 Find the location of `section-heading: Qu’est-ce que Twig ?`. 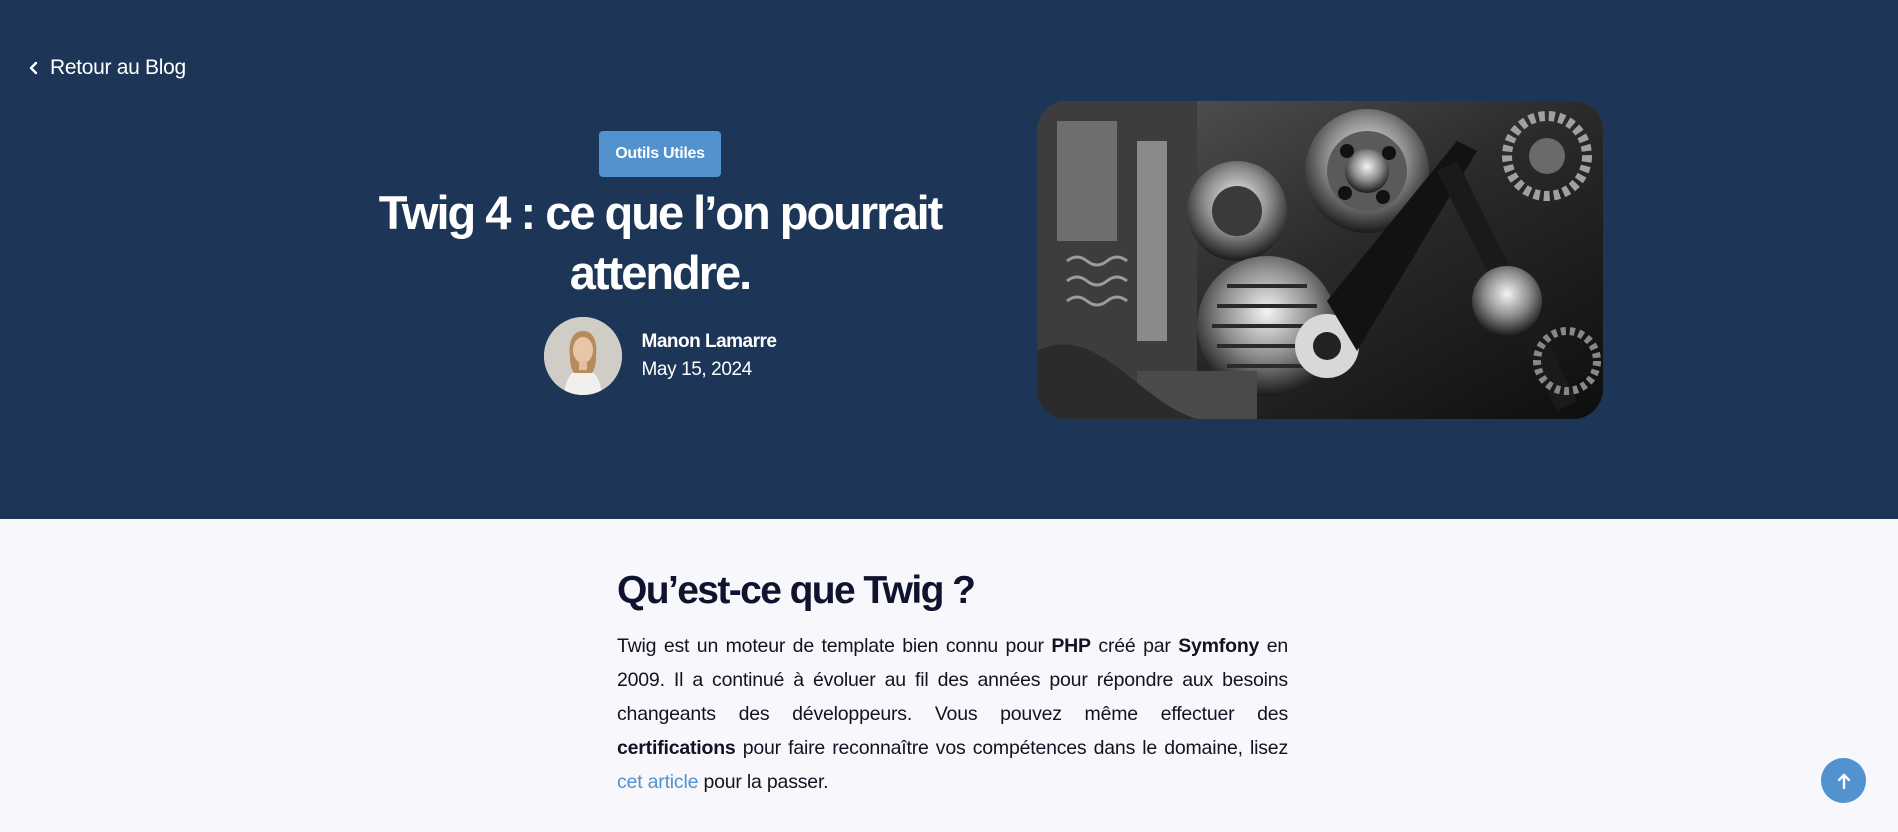

section-heading: Qu’est-ce que Twig ? is located at coordinates (796, 590).